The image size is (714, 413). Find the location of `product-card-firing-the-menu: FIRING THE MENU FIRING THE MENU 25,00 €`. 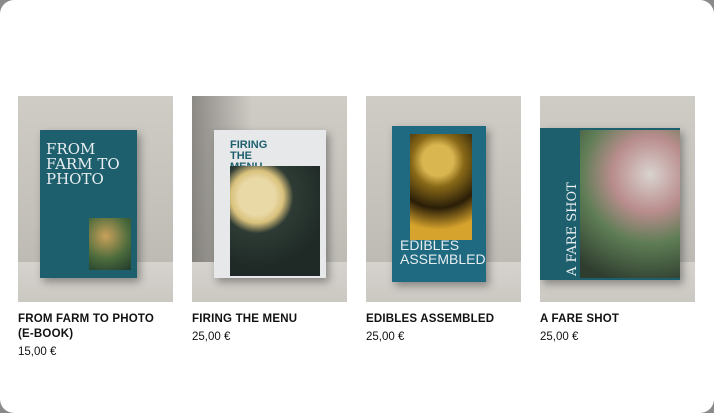

product-card-firing-the-menu: FIRING THE MENU FIRING THE MENU 25,00 € is located at coordinates (269, 219).